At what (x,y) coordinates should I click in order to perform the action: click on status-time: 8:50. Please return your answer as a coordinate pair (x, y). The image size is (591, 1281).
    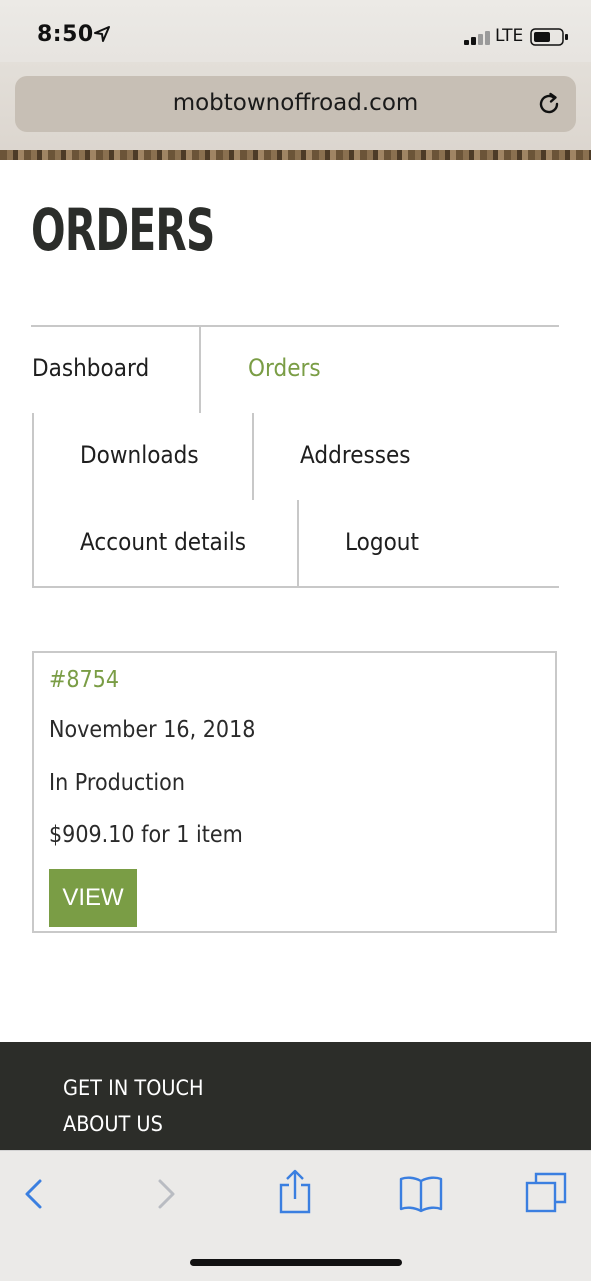
    Looking at the image, I should click on (65, 34).